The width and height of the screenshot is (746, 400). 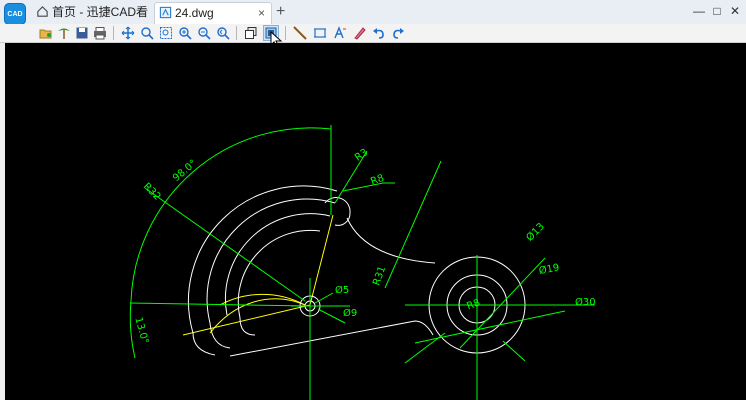 I want to click on dim-dia-19: Ø19, so click(x=549, y=269).